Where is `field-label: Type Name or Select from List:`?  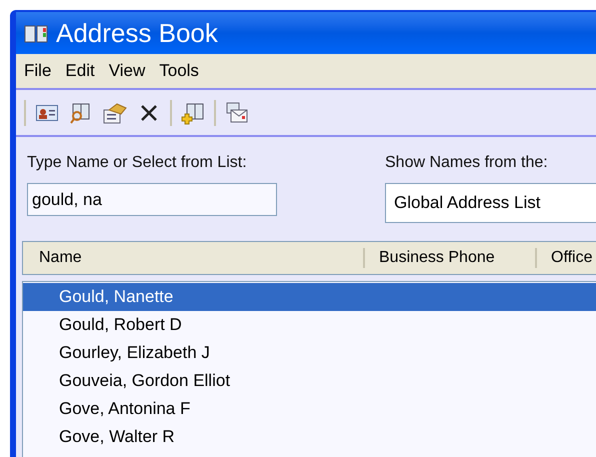
field-label: Type Name or Select from List: is located at coordinates (137, 163).